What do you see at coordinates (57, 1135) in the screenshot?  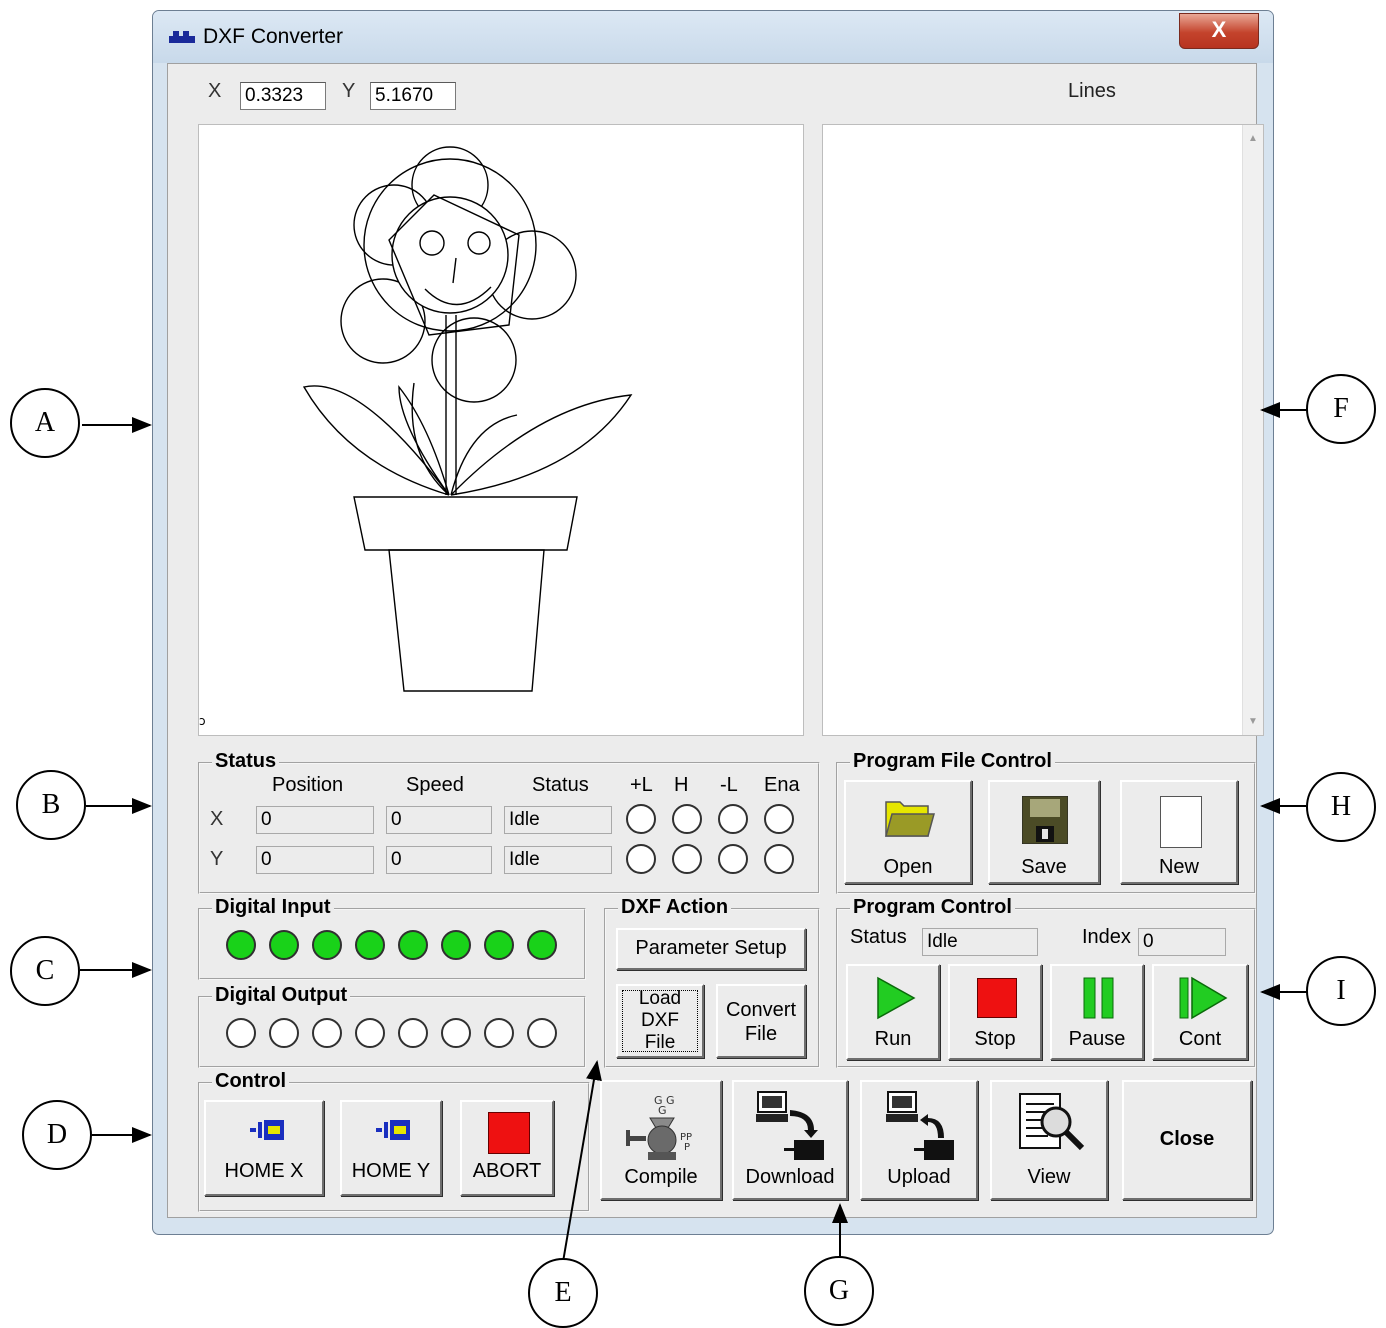 I see `callout-d: D` at bounding box center [57, 1135].